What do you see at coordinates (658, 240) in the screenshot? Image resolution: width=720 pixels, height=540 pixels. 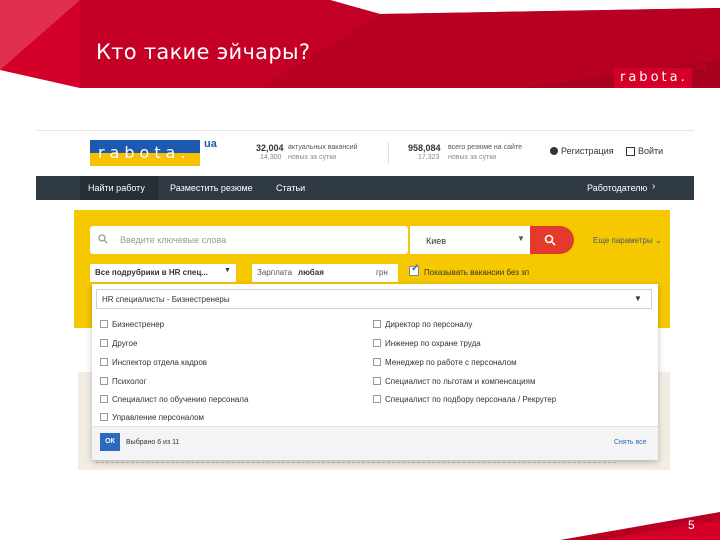 I see `chevron-down-icon: ⌄` at bounding box center [658, 240].